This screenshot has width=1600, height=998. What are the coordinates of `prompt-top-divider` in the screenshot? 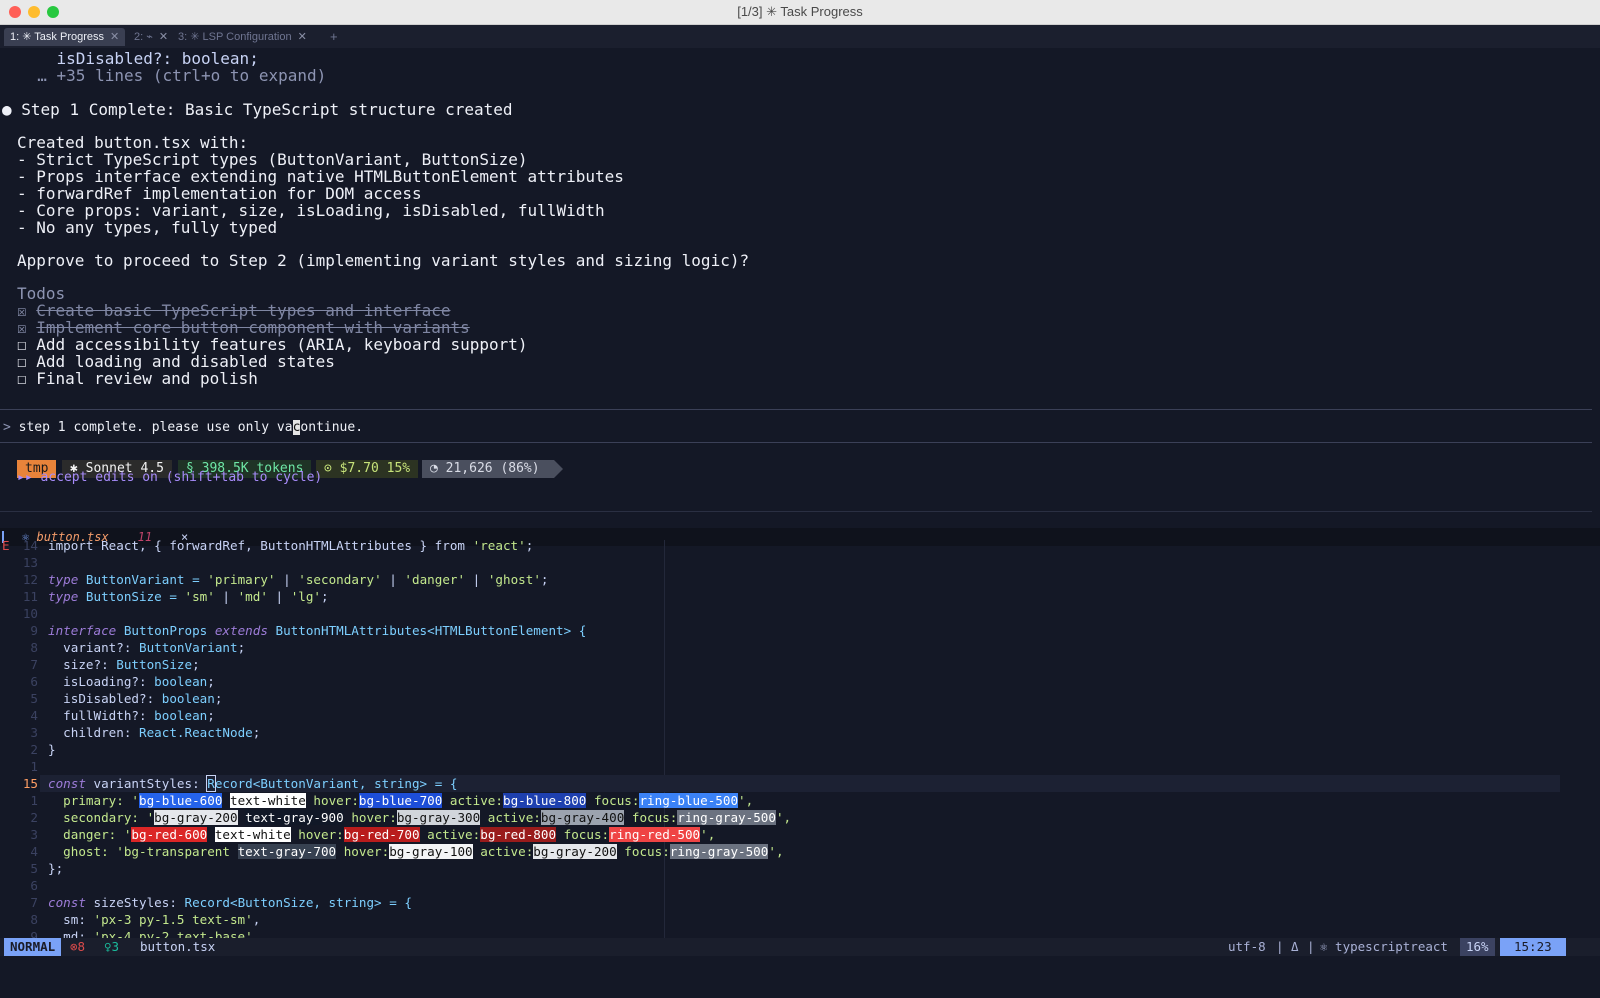 It's located at (796, 409).